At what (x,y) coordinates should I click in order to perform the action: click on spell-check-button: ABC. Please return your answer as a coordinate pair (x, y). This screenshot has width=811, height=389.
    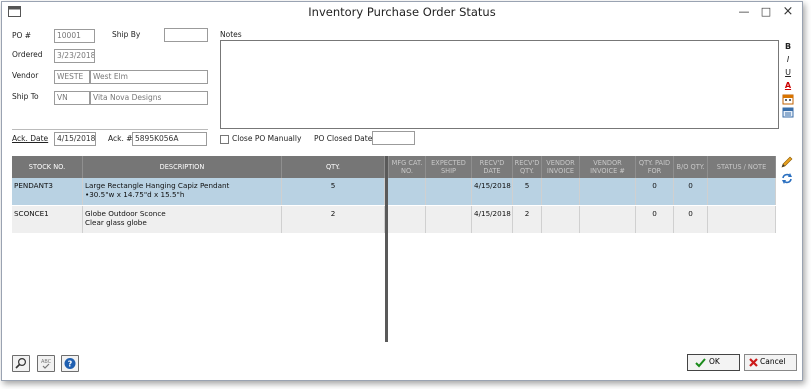
    Looking at the image, I should click on (46, 363).